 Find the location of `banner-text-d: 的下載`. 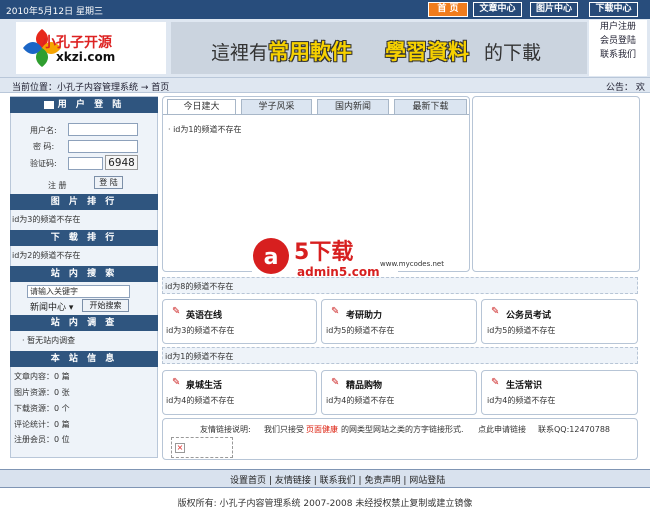

banner-text-d: 的下載 is located at coordinates (513, 53).